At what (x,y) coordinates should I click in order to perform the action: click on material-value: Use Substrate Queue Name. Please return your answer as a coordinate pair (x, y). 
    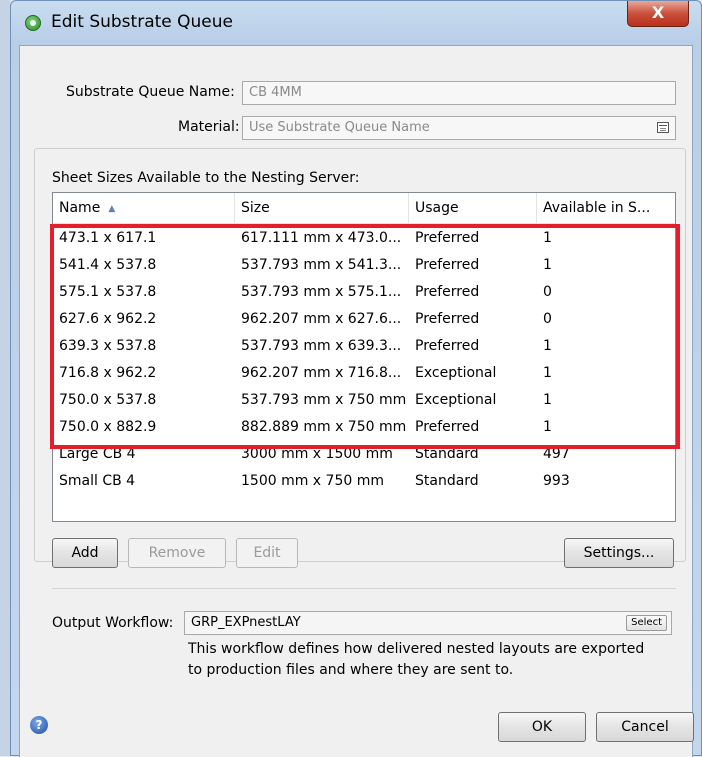
    Looking at the image, I should click on (339, 127).